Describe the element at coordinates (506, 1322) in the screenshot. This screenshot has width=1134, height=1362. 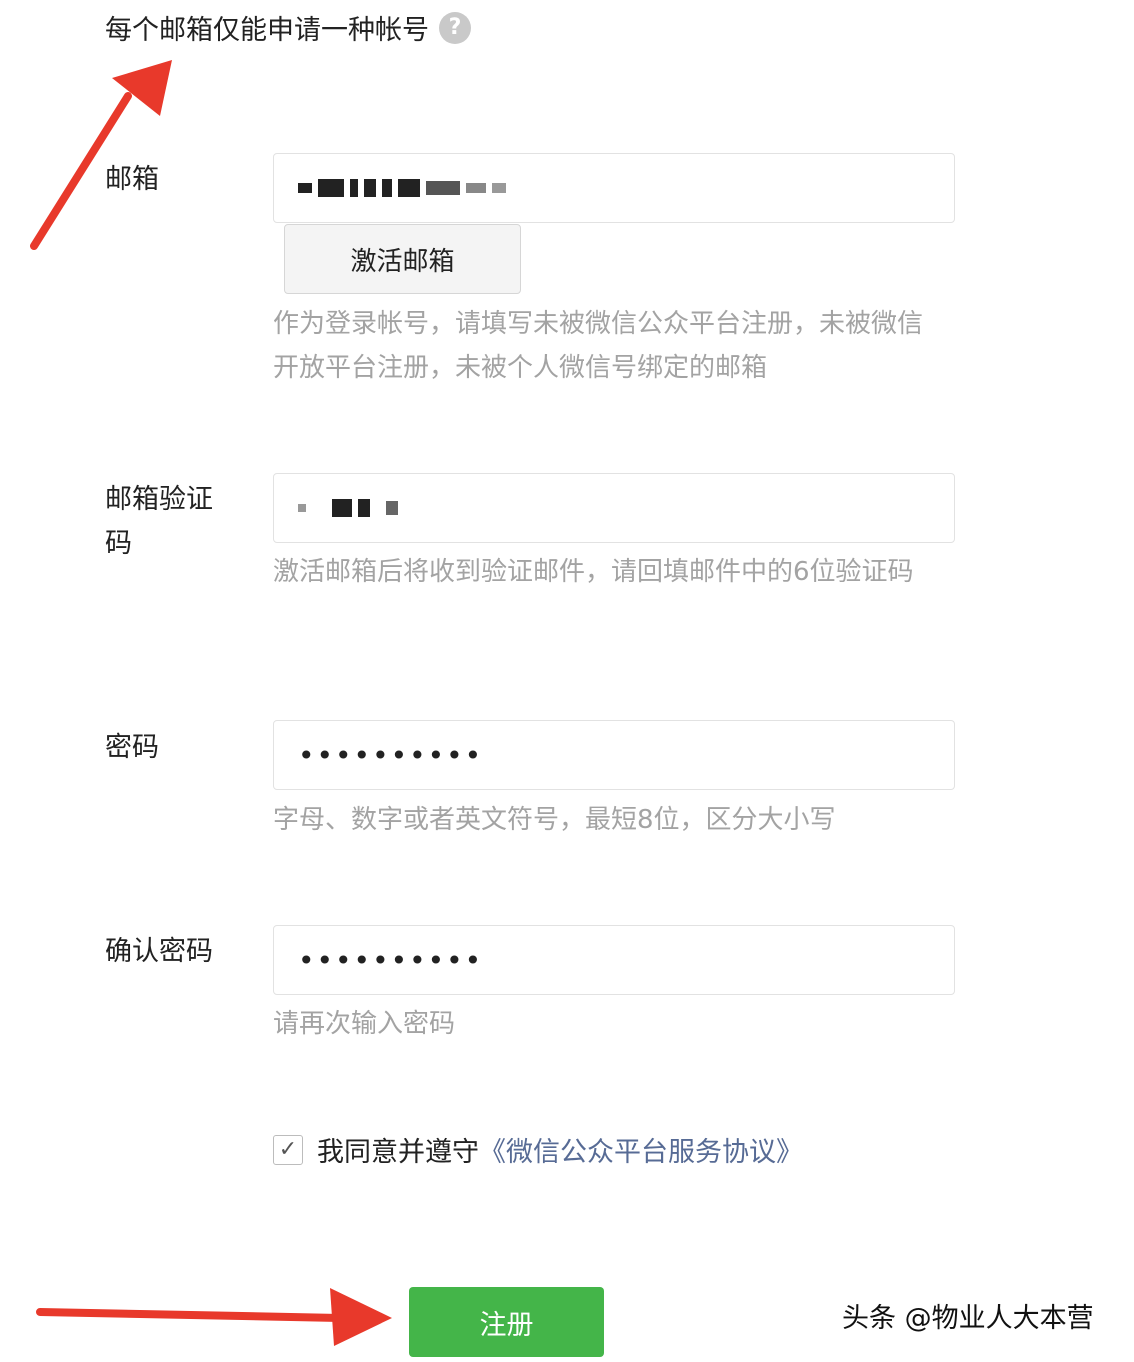
I see `register-button: 注册` at that location.